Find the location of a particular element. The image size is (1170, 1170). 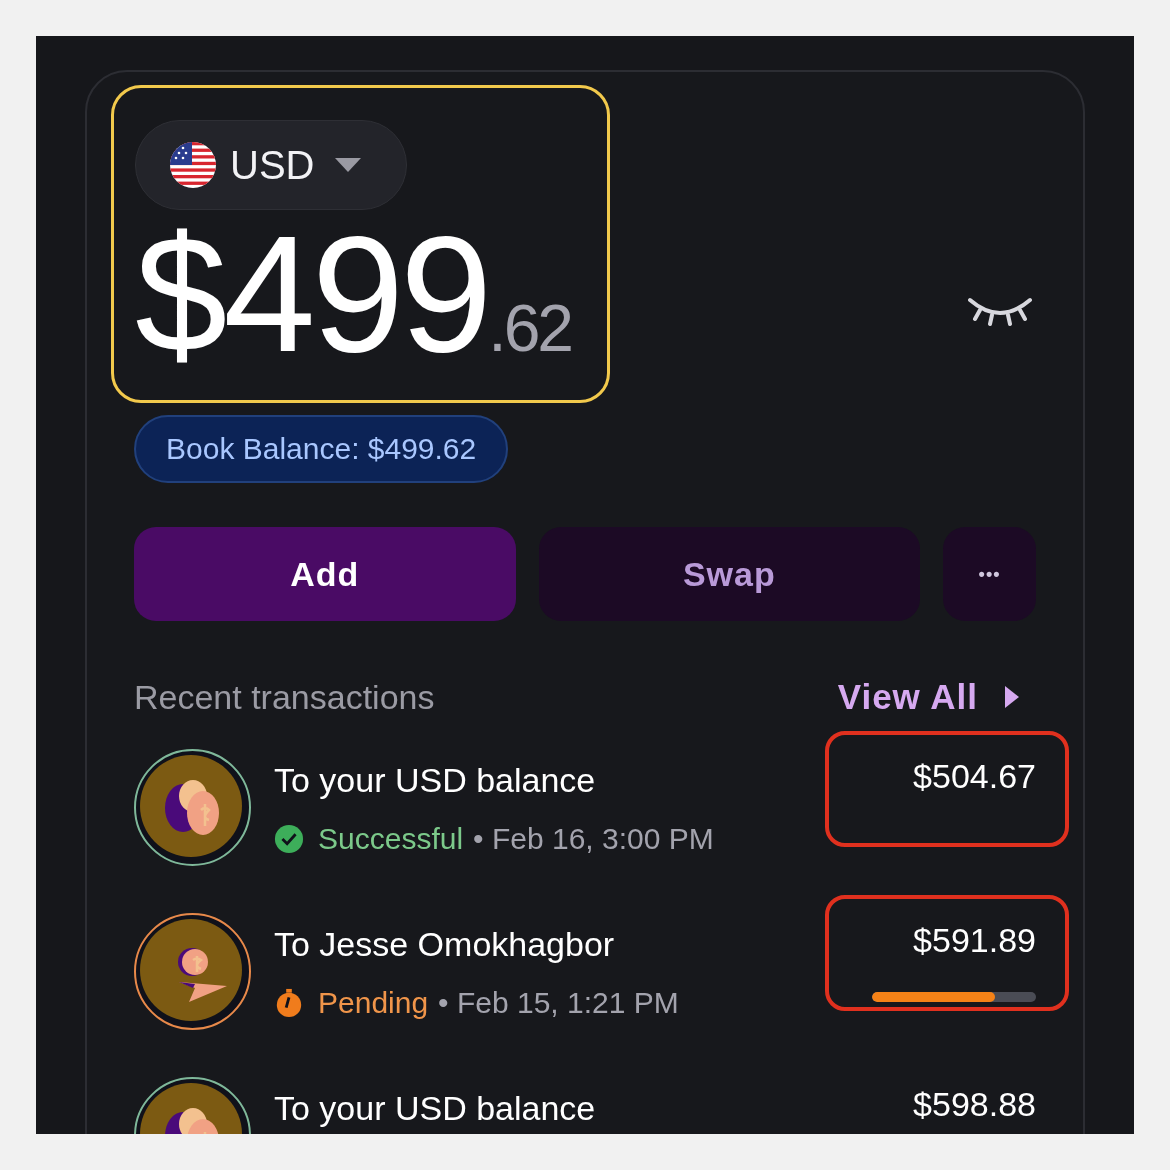

transaction-title: To Jesse Omokhagbor is located at coordinates (445, 944).